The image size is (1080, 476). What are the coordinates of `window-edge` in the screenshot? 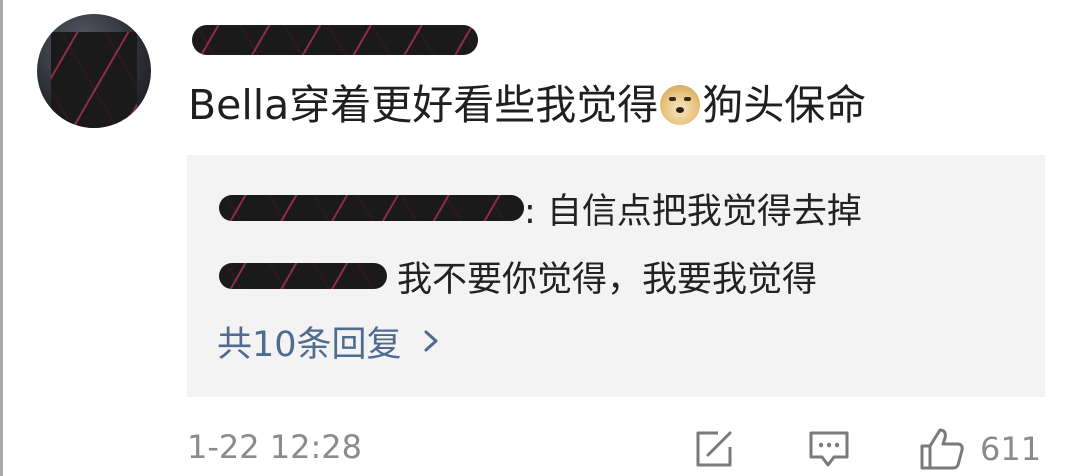 It's located at (1, 238).